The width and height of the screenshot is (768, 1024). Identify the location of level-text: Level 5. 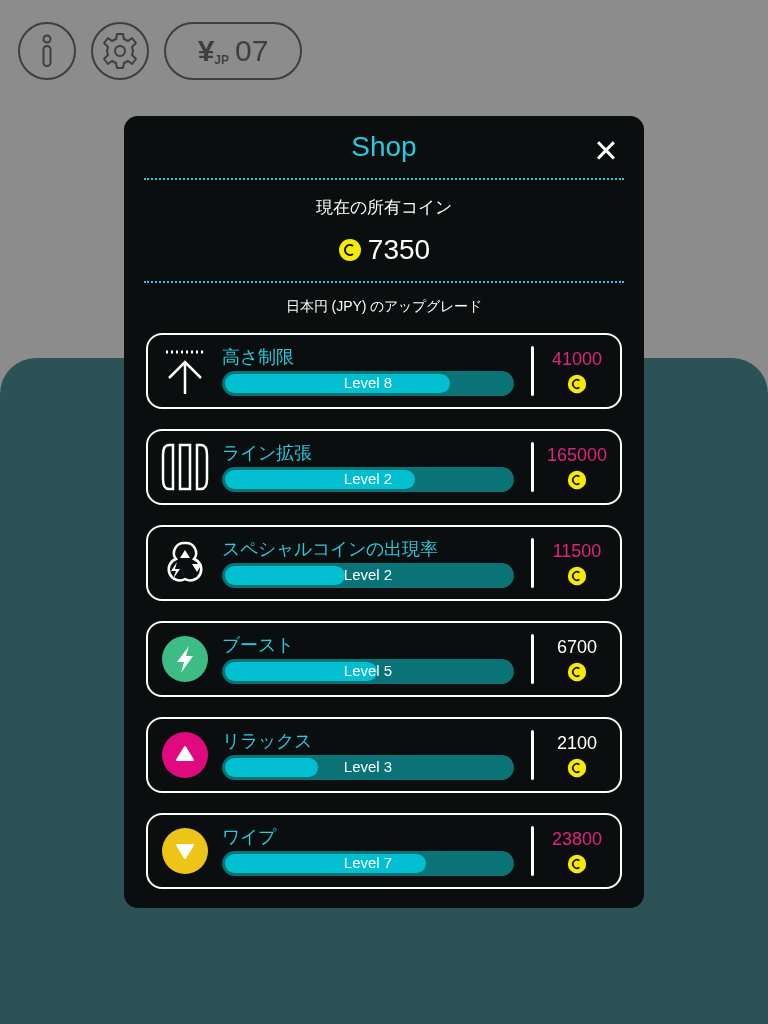
(368, 670).